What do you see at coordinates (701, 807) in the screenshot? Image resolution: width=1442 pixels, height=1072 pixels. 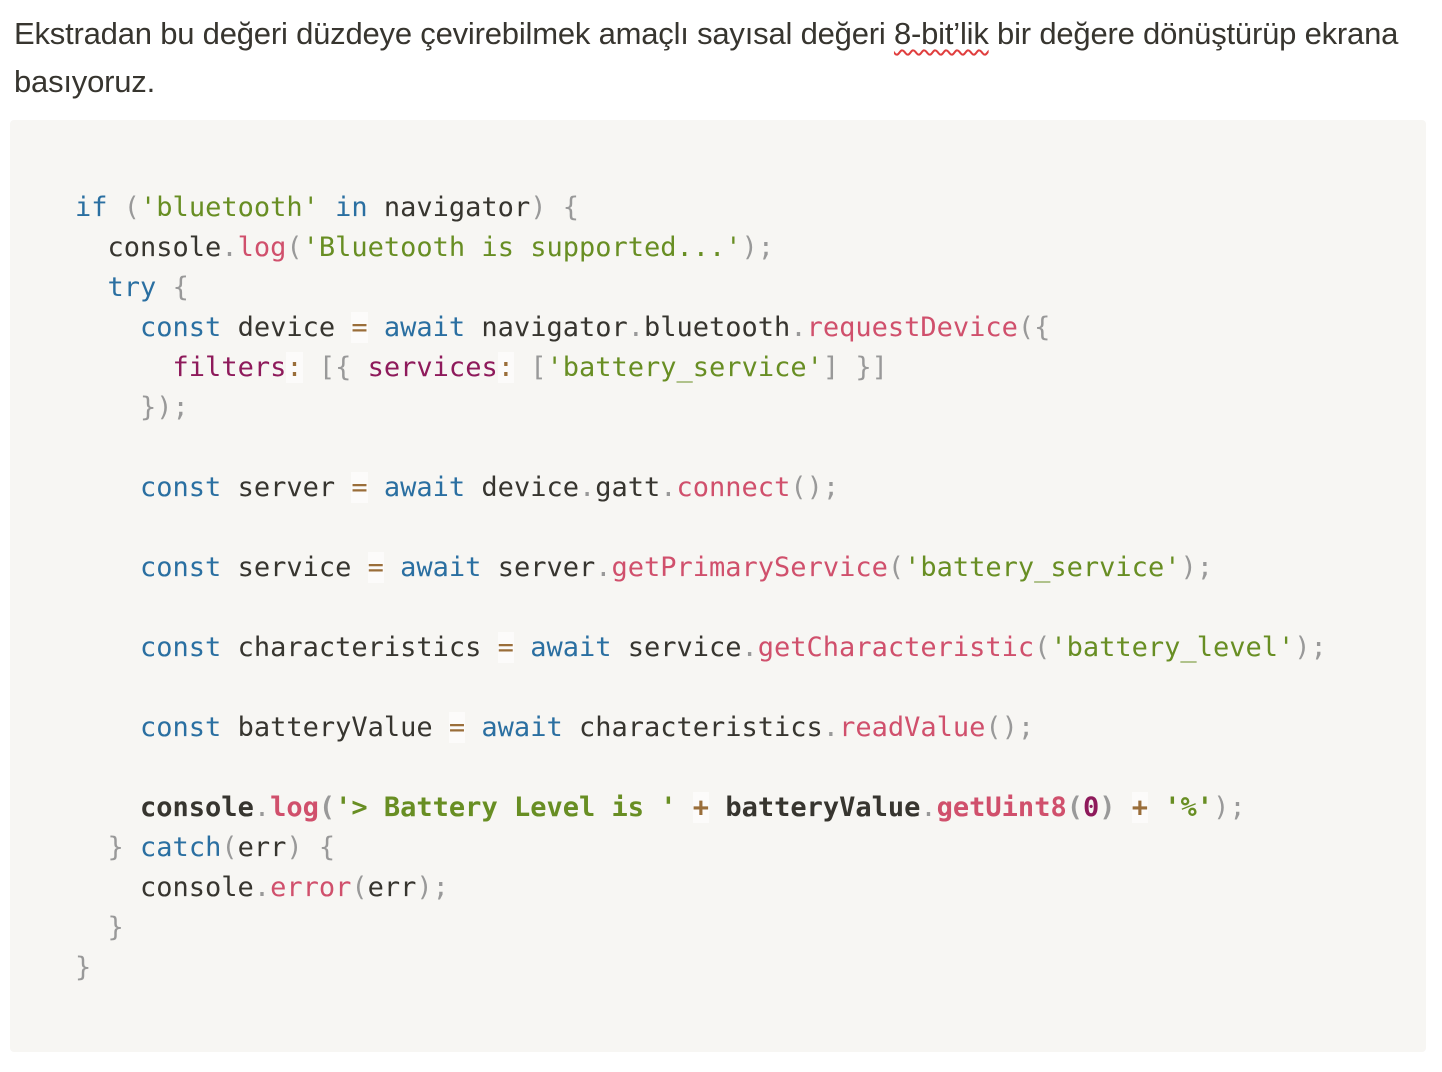 I see `code-token: +` at bounding box center [701, 807].